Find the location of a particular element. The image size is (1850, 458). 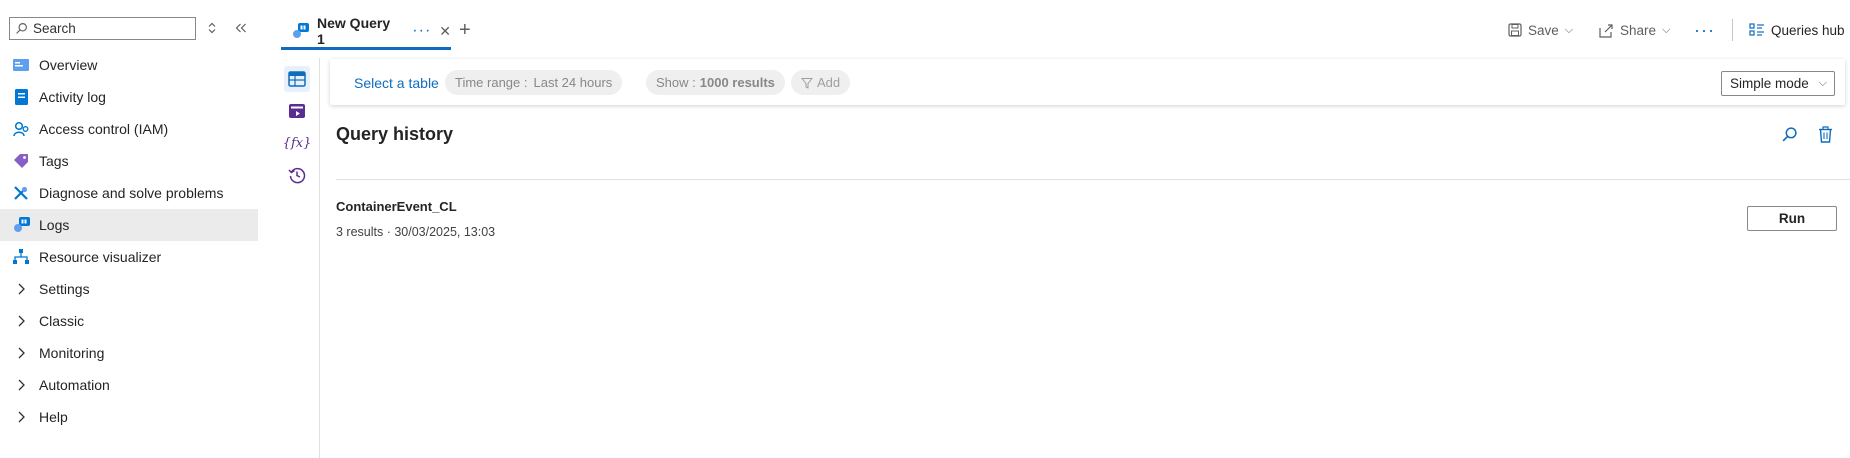

time-range-pill: Time range : Last 24 hours is located at coordinates (534, 82).